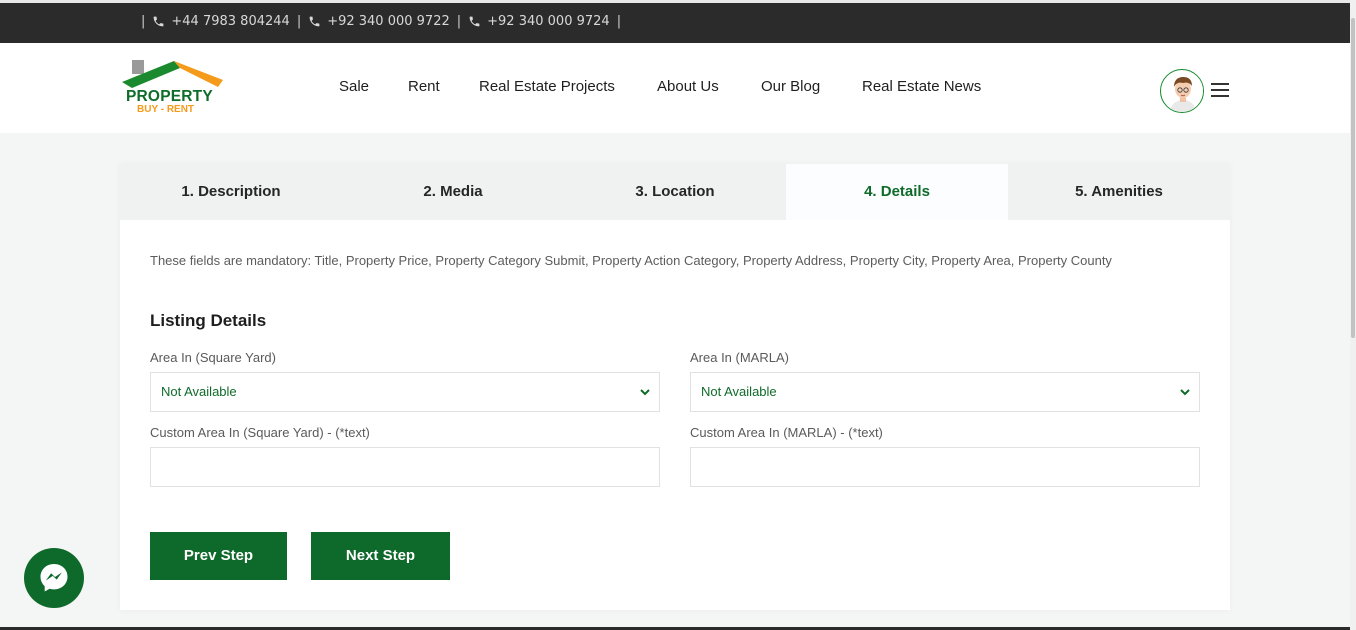  What do you see at coordinates (388, 21) in the screenshot?
I see `phone-number: +92 340 000 9722` at bounding box center [388, 21].